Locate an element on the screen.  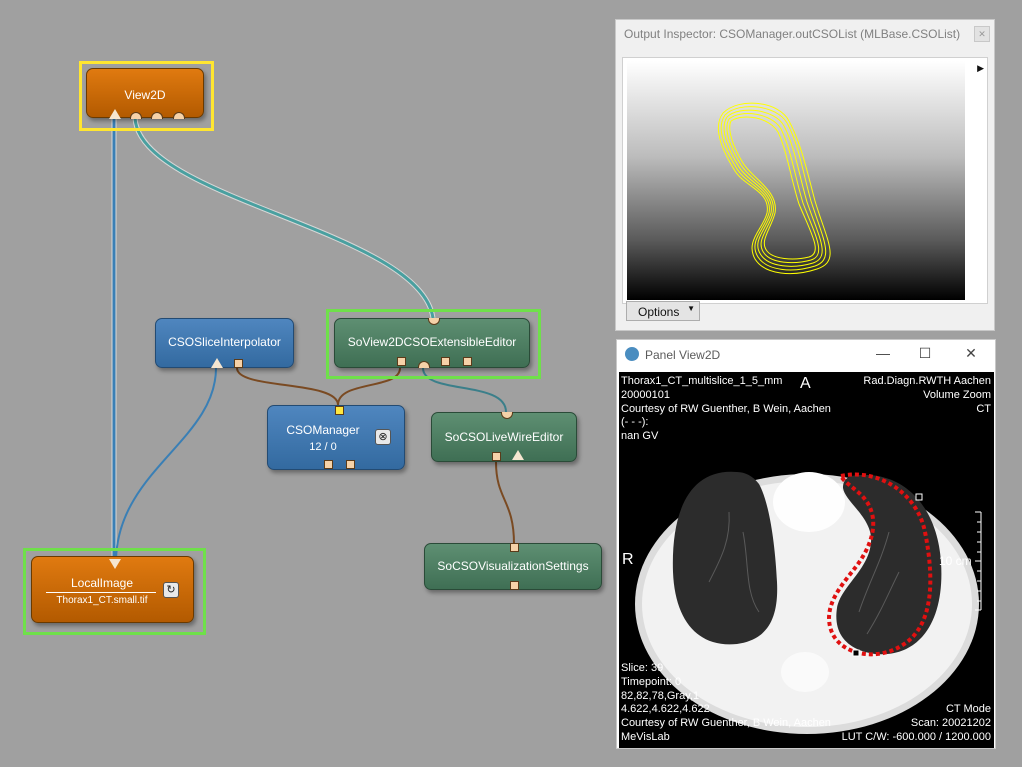
overlay-line: nan GV is located at coordinates (640, 436).